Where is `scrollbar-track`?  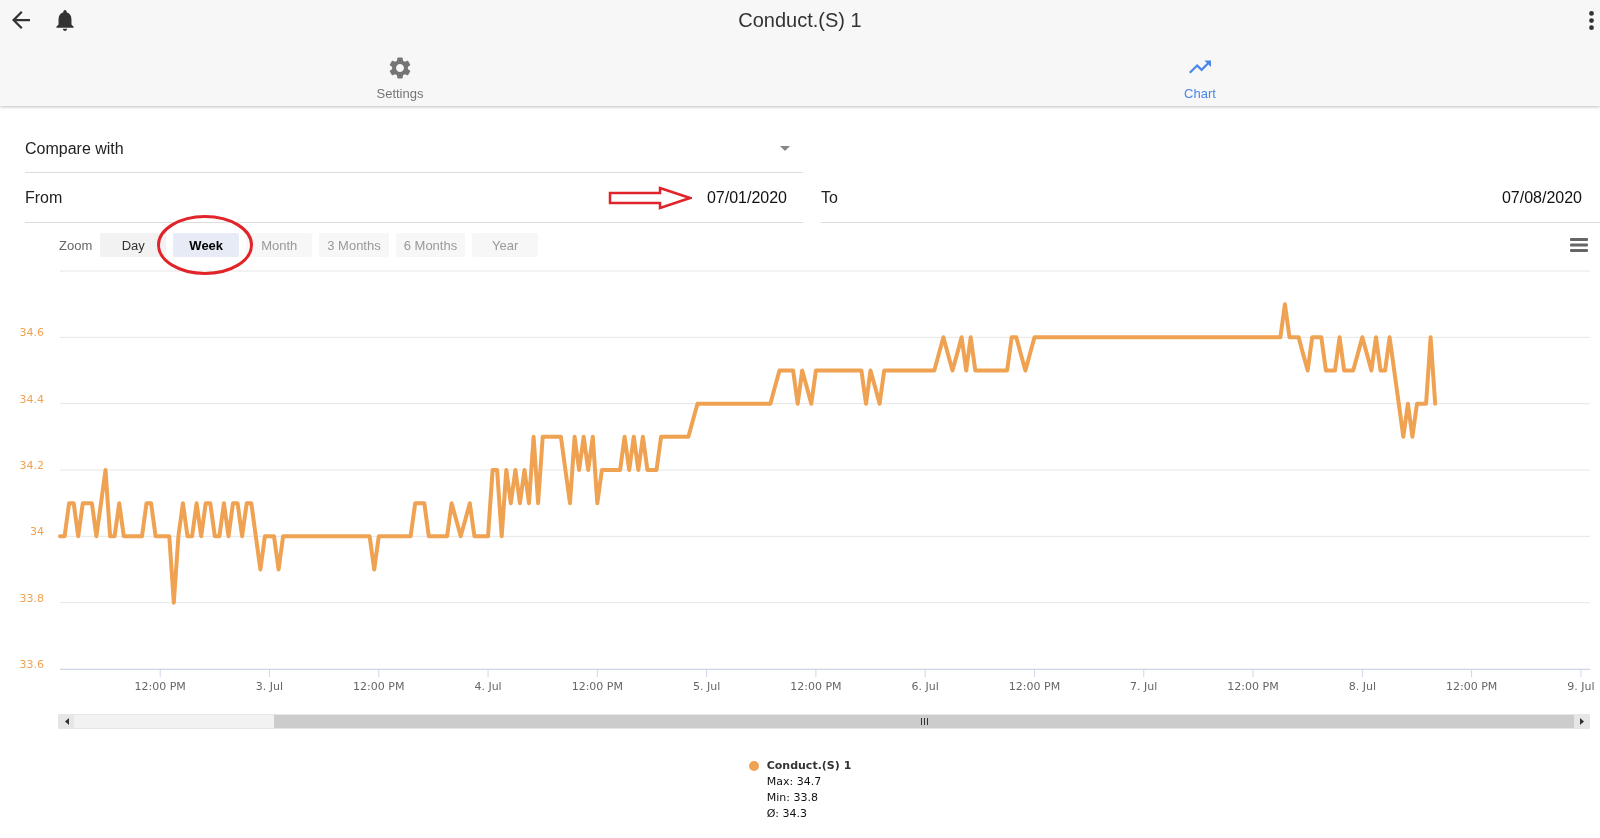 scrollbar-track is located at coordinates (824, 721).